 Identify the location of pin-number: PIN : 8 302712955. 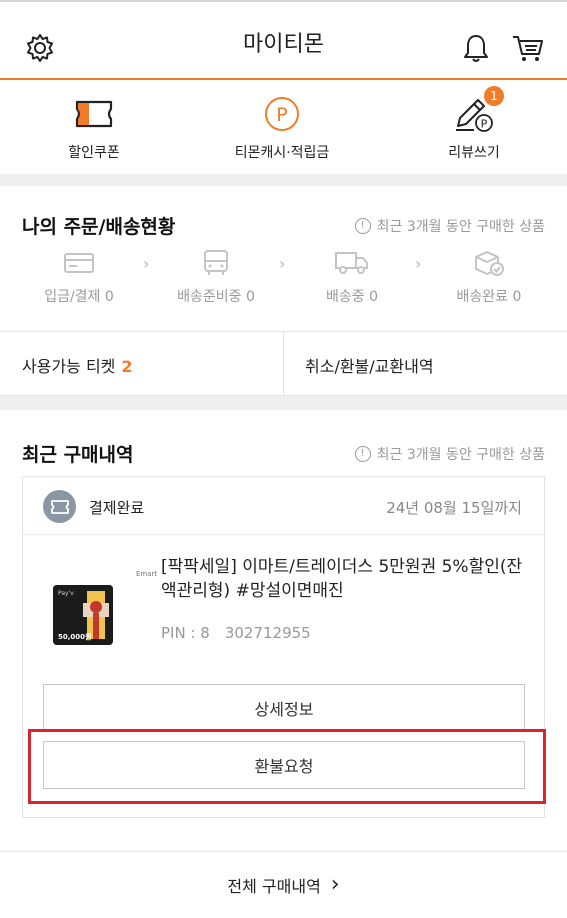
(236, 633).